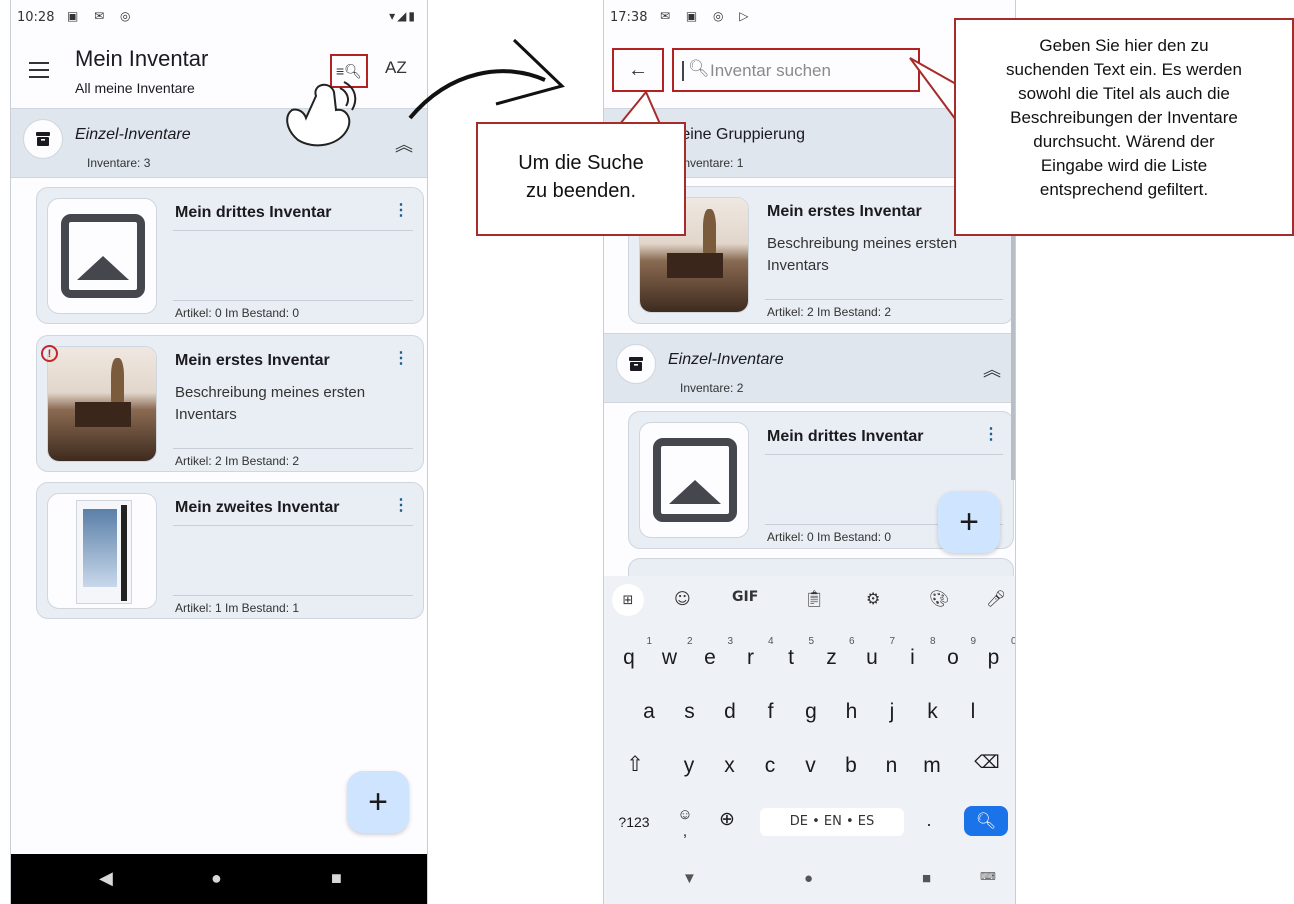 This screenshot has height=904, width=1294. What do you see at coordinates (770, 766) in the screenshot?
I see `key-c: c` at bounding box center [770, 766].